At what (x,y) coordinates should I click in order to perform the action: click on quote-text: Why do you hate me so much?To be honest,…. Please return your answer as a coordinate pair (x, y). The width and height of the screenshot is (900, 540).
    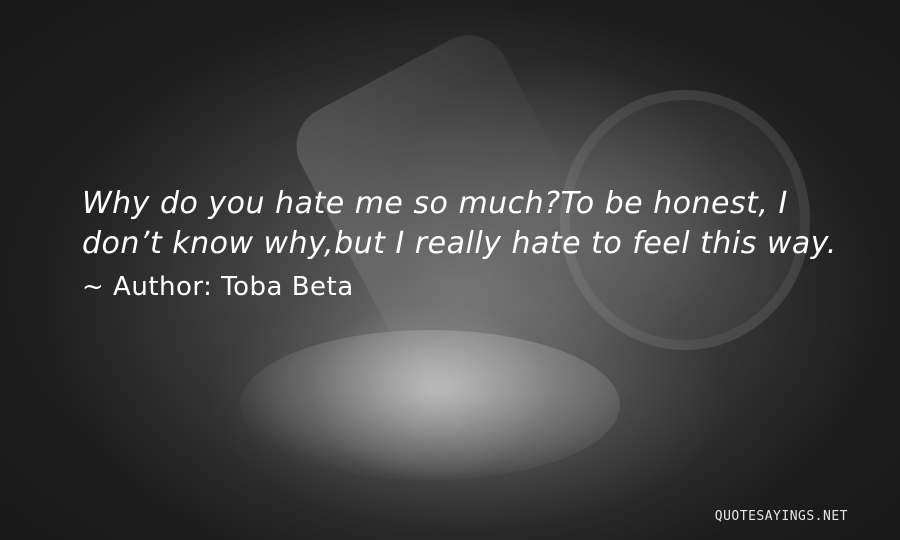
    Looking at the image, I should click on (459, 223).